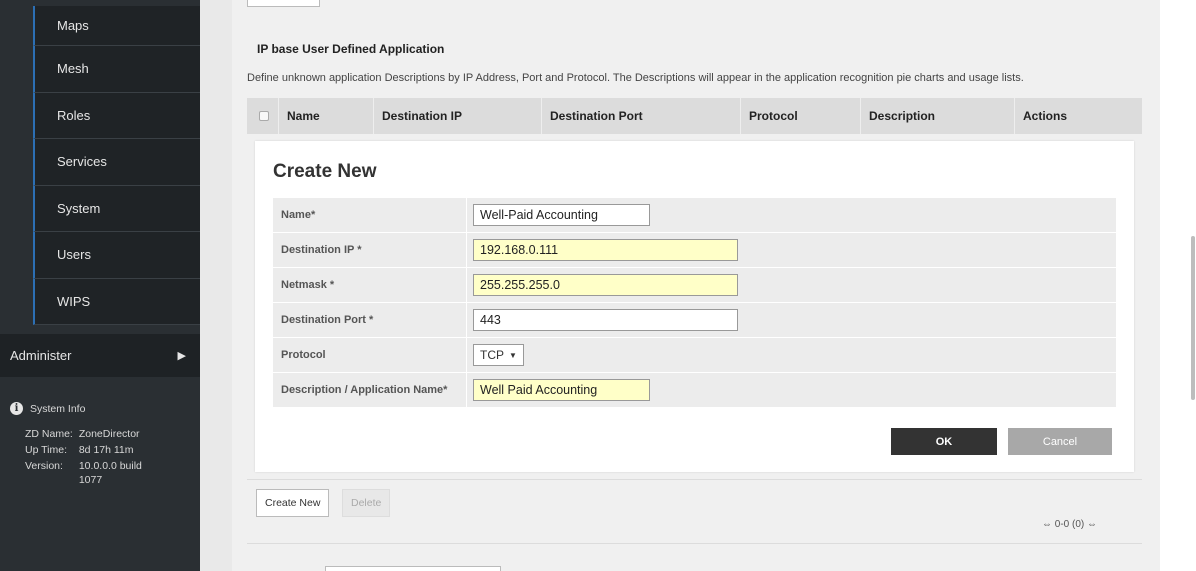  Describe the element at coordinates (1045, 116) in the screenshot. I see `column-header-actions: Actions` at that location.